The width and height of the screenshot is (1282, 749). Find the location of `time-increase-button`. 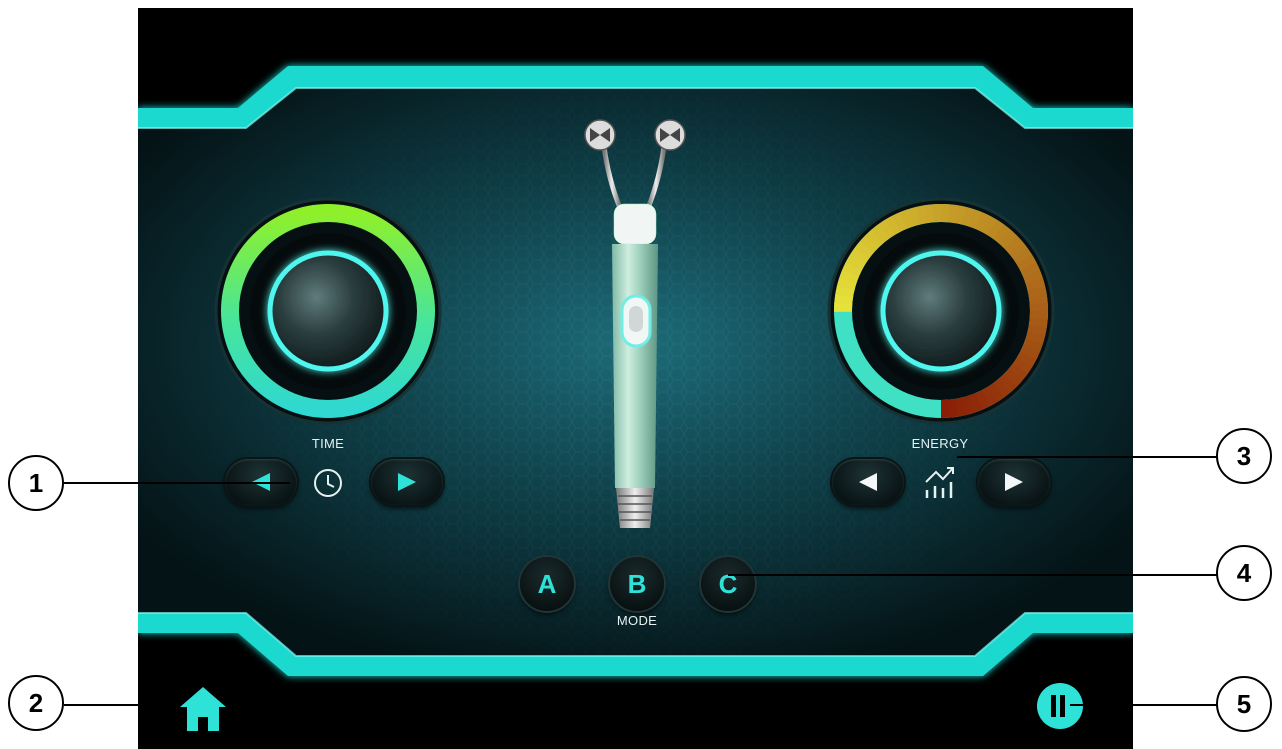

time-increase-button is located at coordinates (407, 482).